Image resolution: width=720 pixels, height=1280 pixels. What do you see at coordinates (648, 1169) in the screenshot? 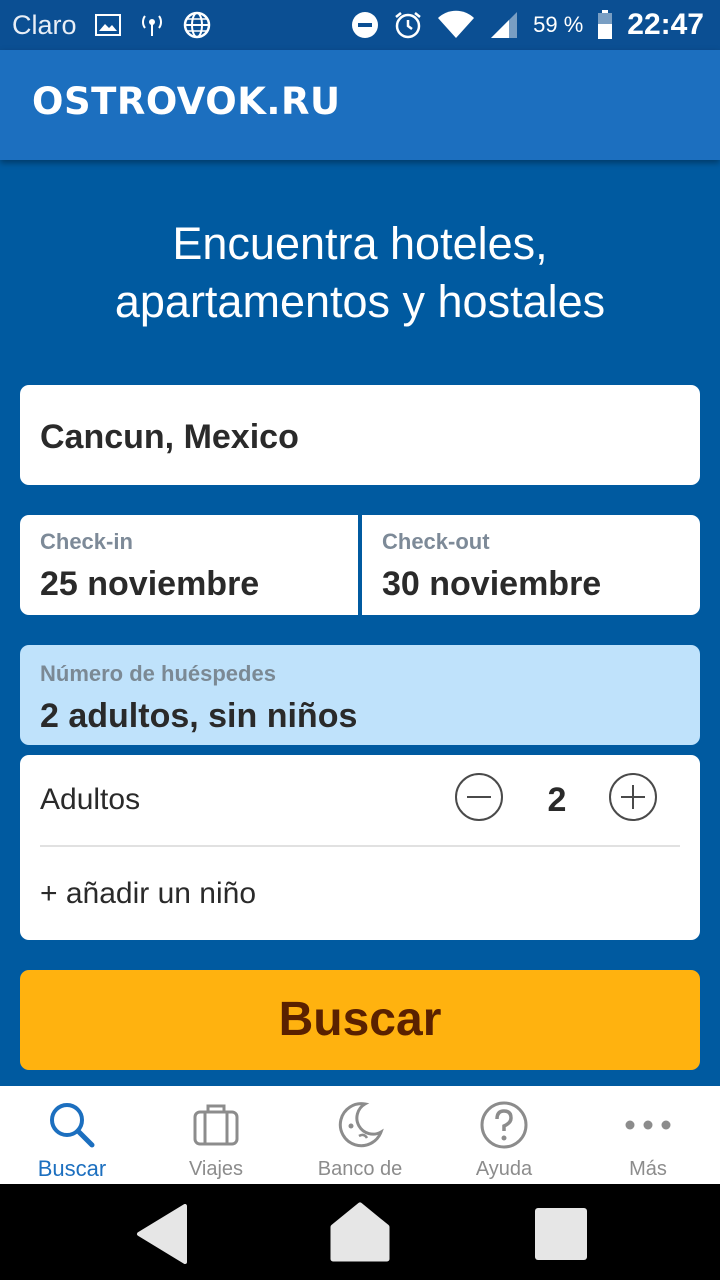
I see `nav-label-mas: Más` at bounding box center [648, 1169].